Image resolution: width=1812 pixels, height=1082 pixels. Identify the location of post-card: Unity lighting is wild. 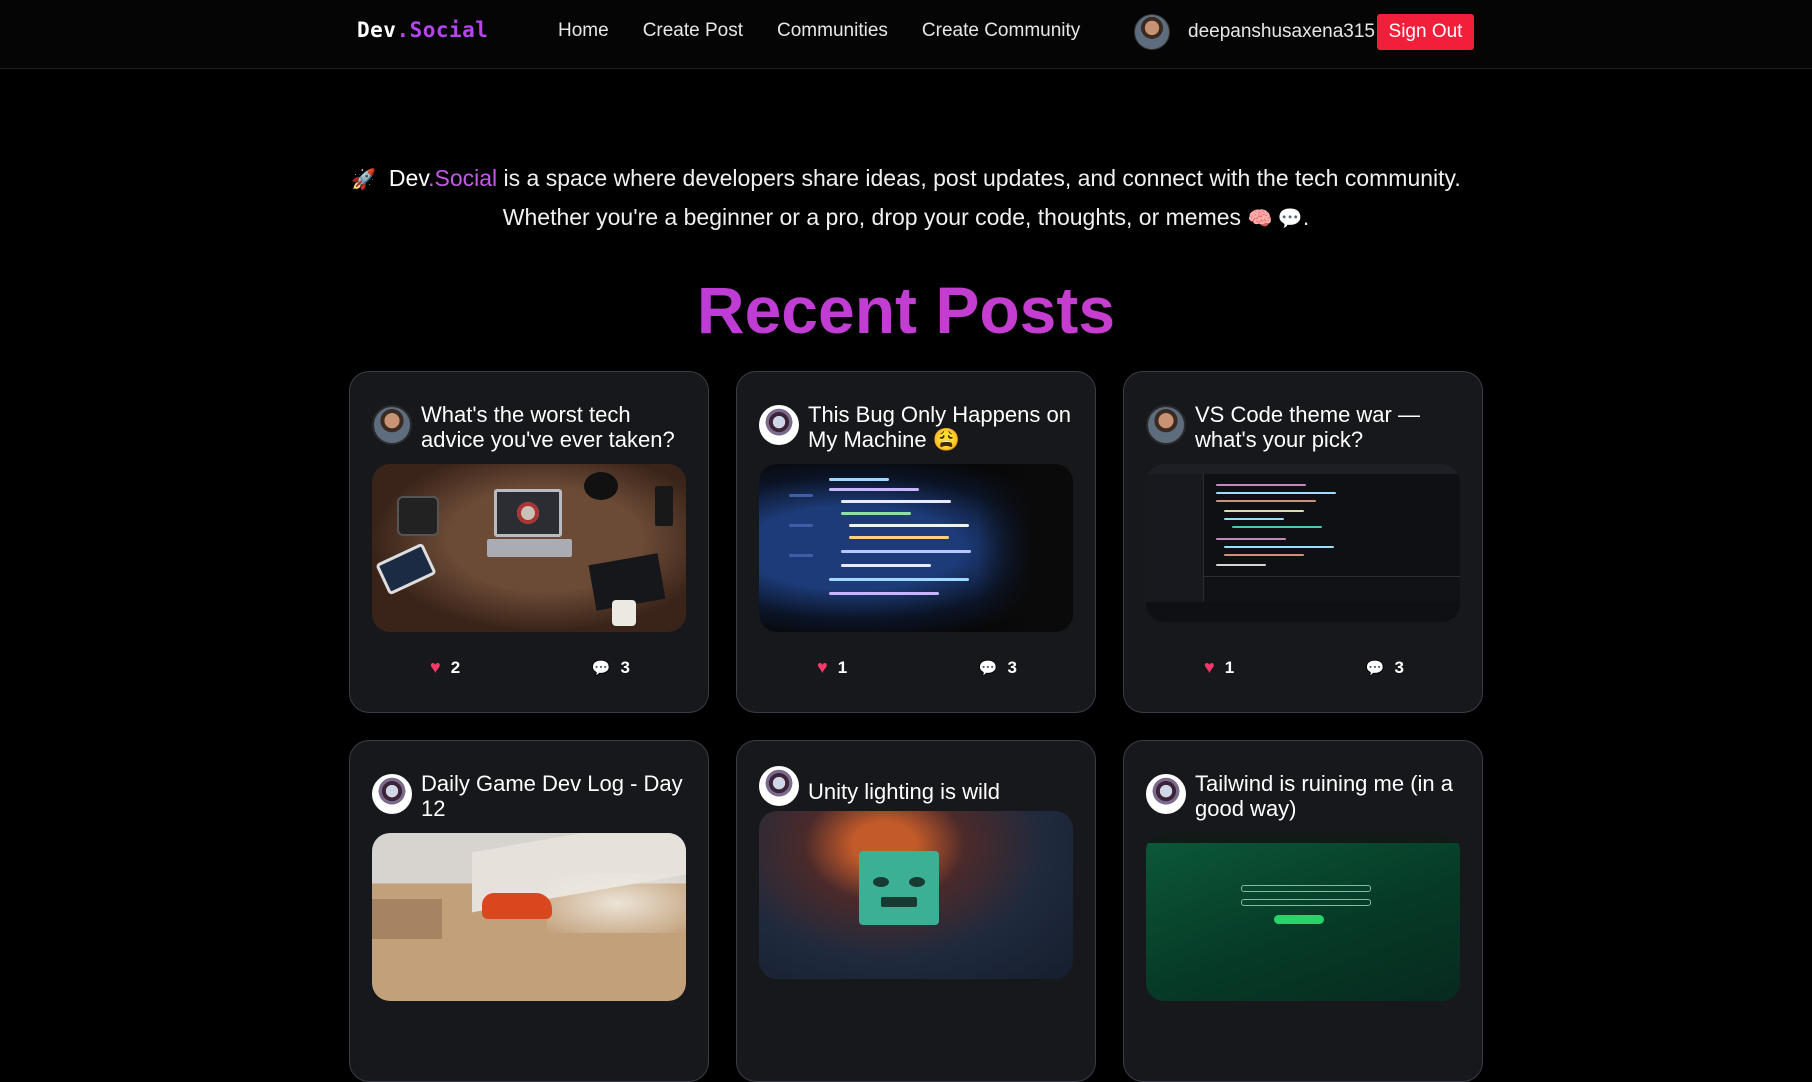
(916, 911).